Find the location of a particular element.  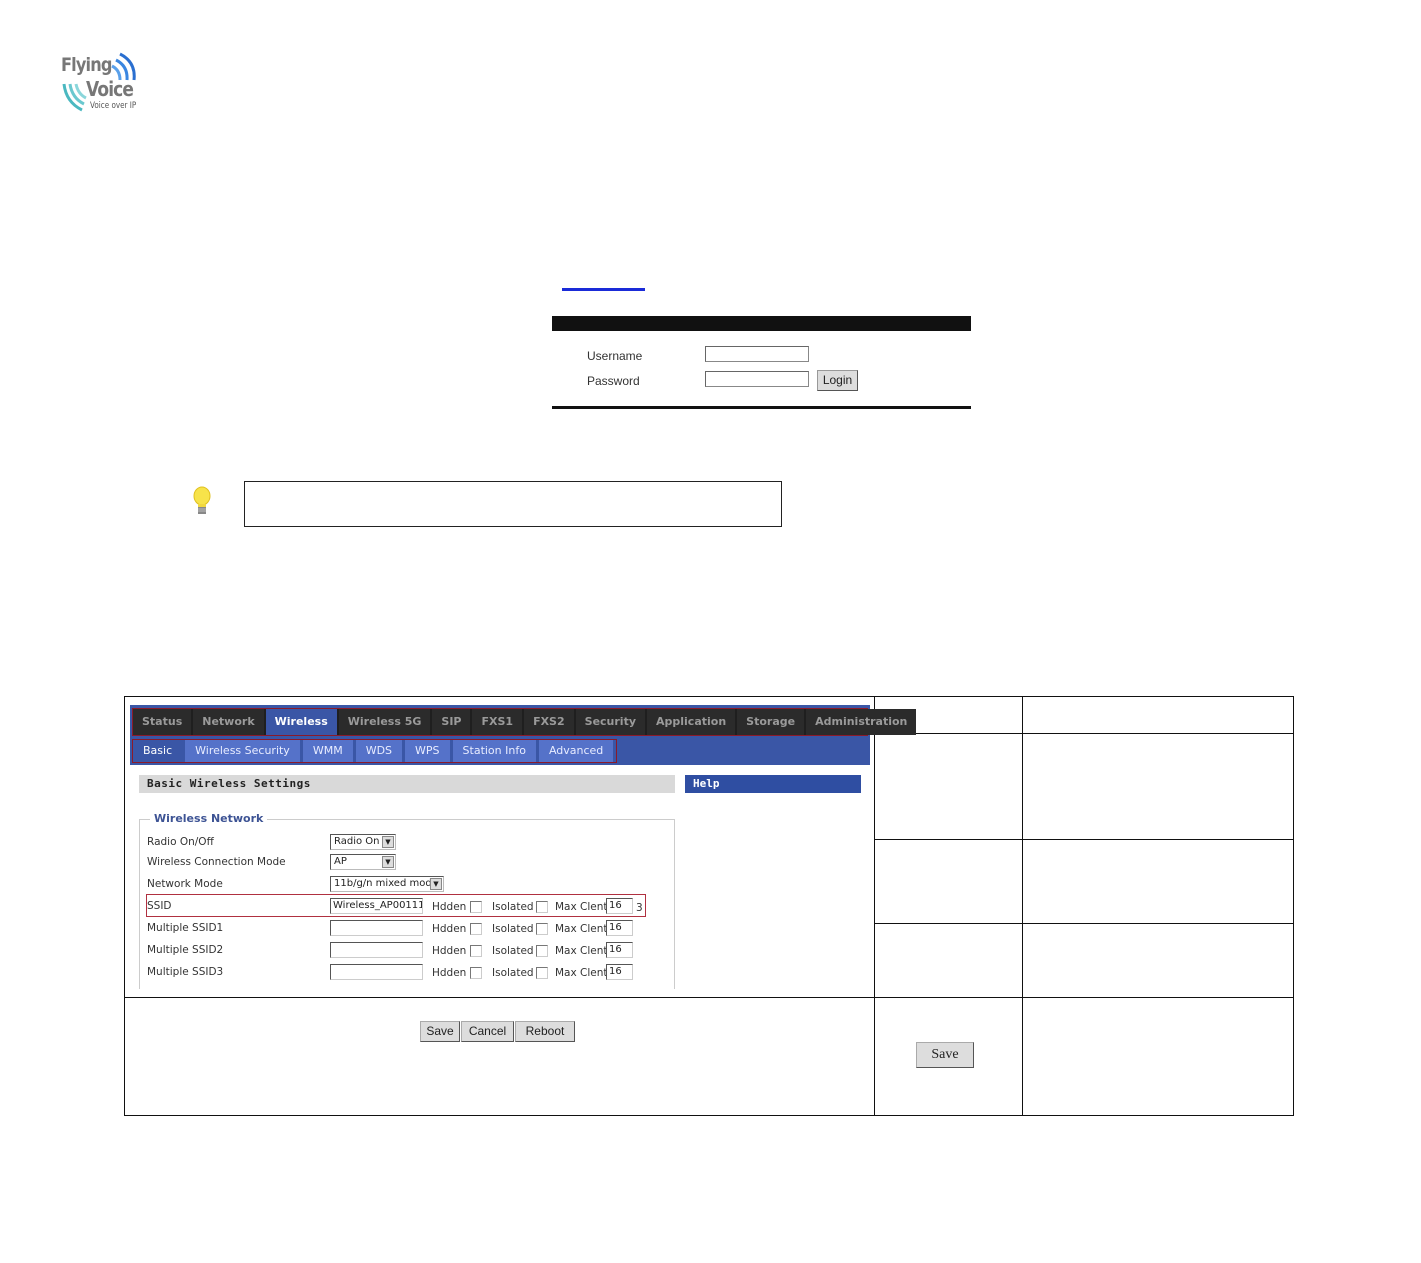

ssid-label: SSID is located at coordinates (159, 906).